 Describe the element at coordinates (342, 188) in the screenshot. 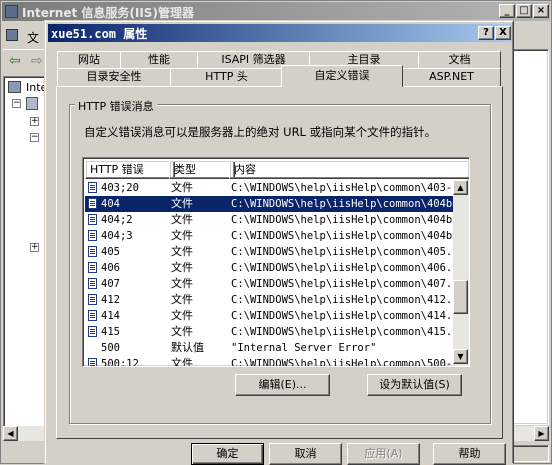

I see `cell-content: C:\WINDOWS\help\iisHelp\common\403-.` at that location.